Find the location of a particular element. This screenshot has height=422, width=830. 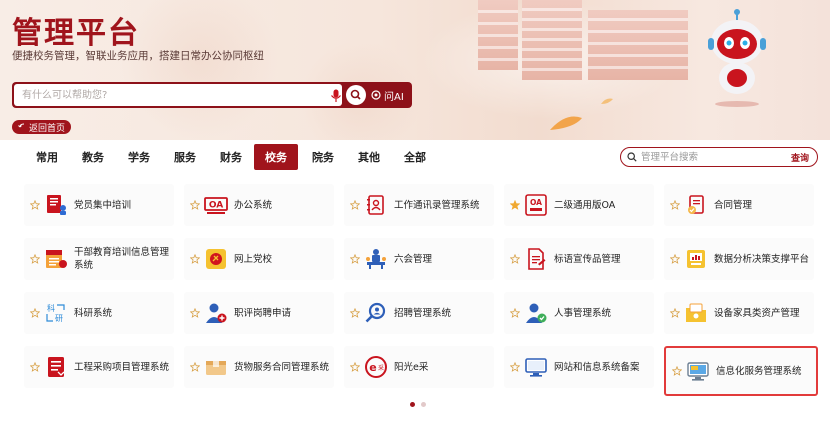

app-card-goods-contract: 货物服务合同管理系统 is located at coordinates (259, 367).